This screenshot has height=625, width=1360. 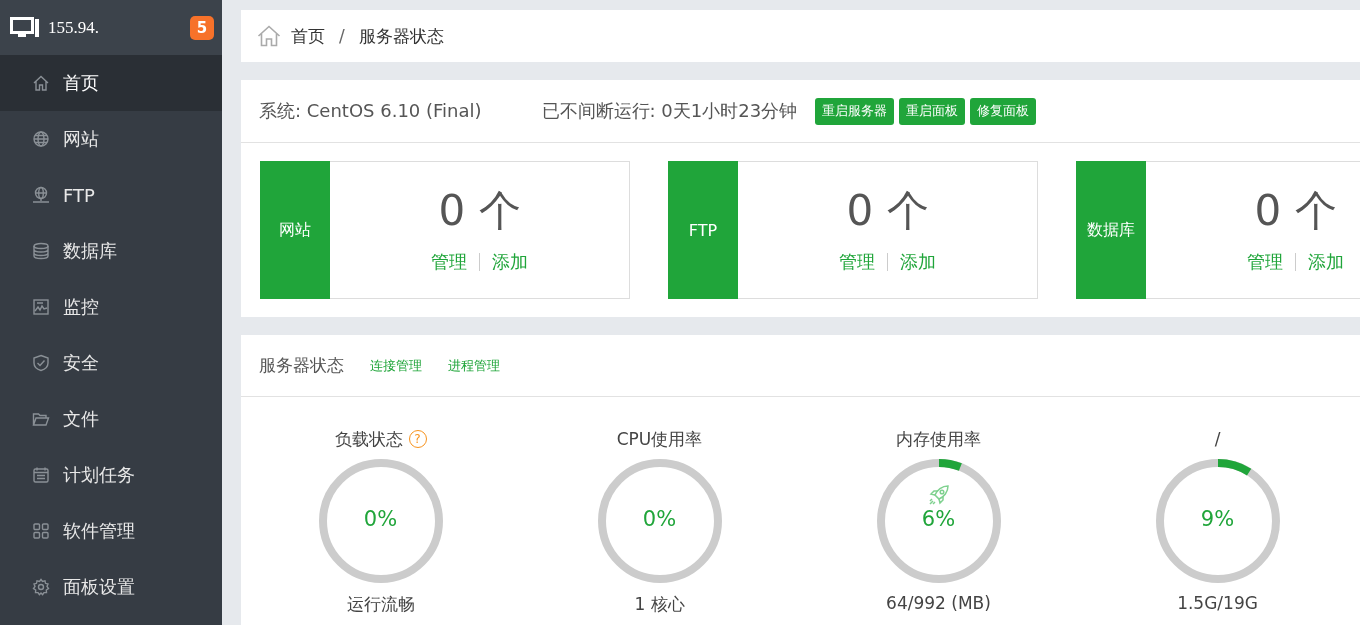 I want to click on system-info: 系统: CentOS 6.10 (Final), so click(x=370, y=111).